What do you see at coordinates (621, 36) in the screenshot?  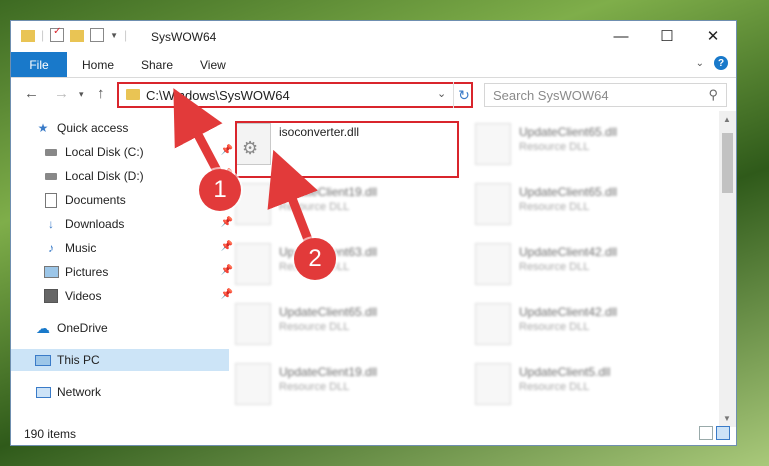 I see `minimize-button: —` at bounding box center [621, 36].